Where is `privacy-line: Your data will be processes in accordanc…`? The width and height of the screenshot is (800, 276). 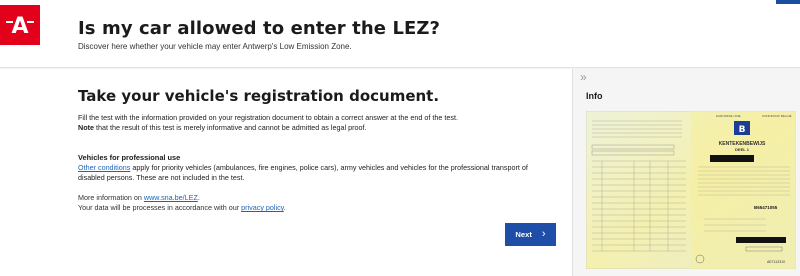
privacy-line: Your data will be processes in accordanc… is located at coordinates (313, 208).